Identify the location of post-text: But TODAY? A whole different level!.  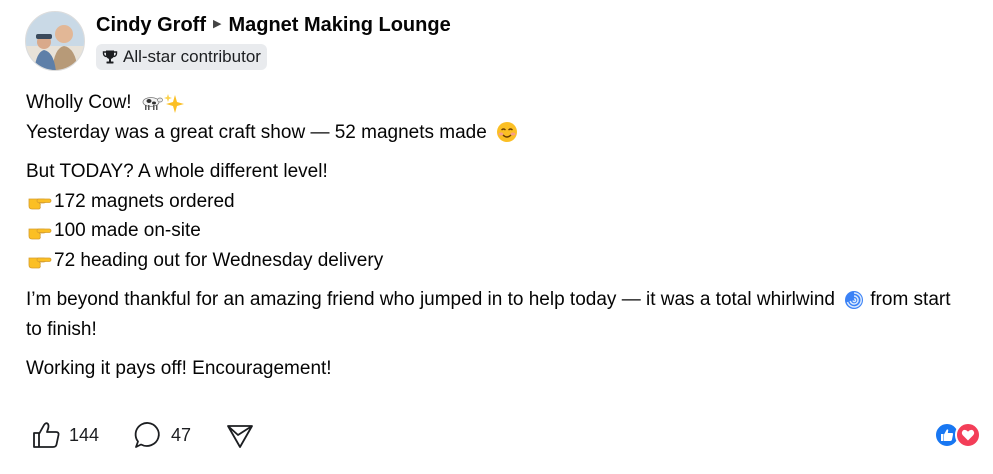
(177, 171).